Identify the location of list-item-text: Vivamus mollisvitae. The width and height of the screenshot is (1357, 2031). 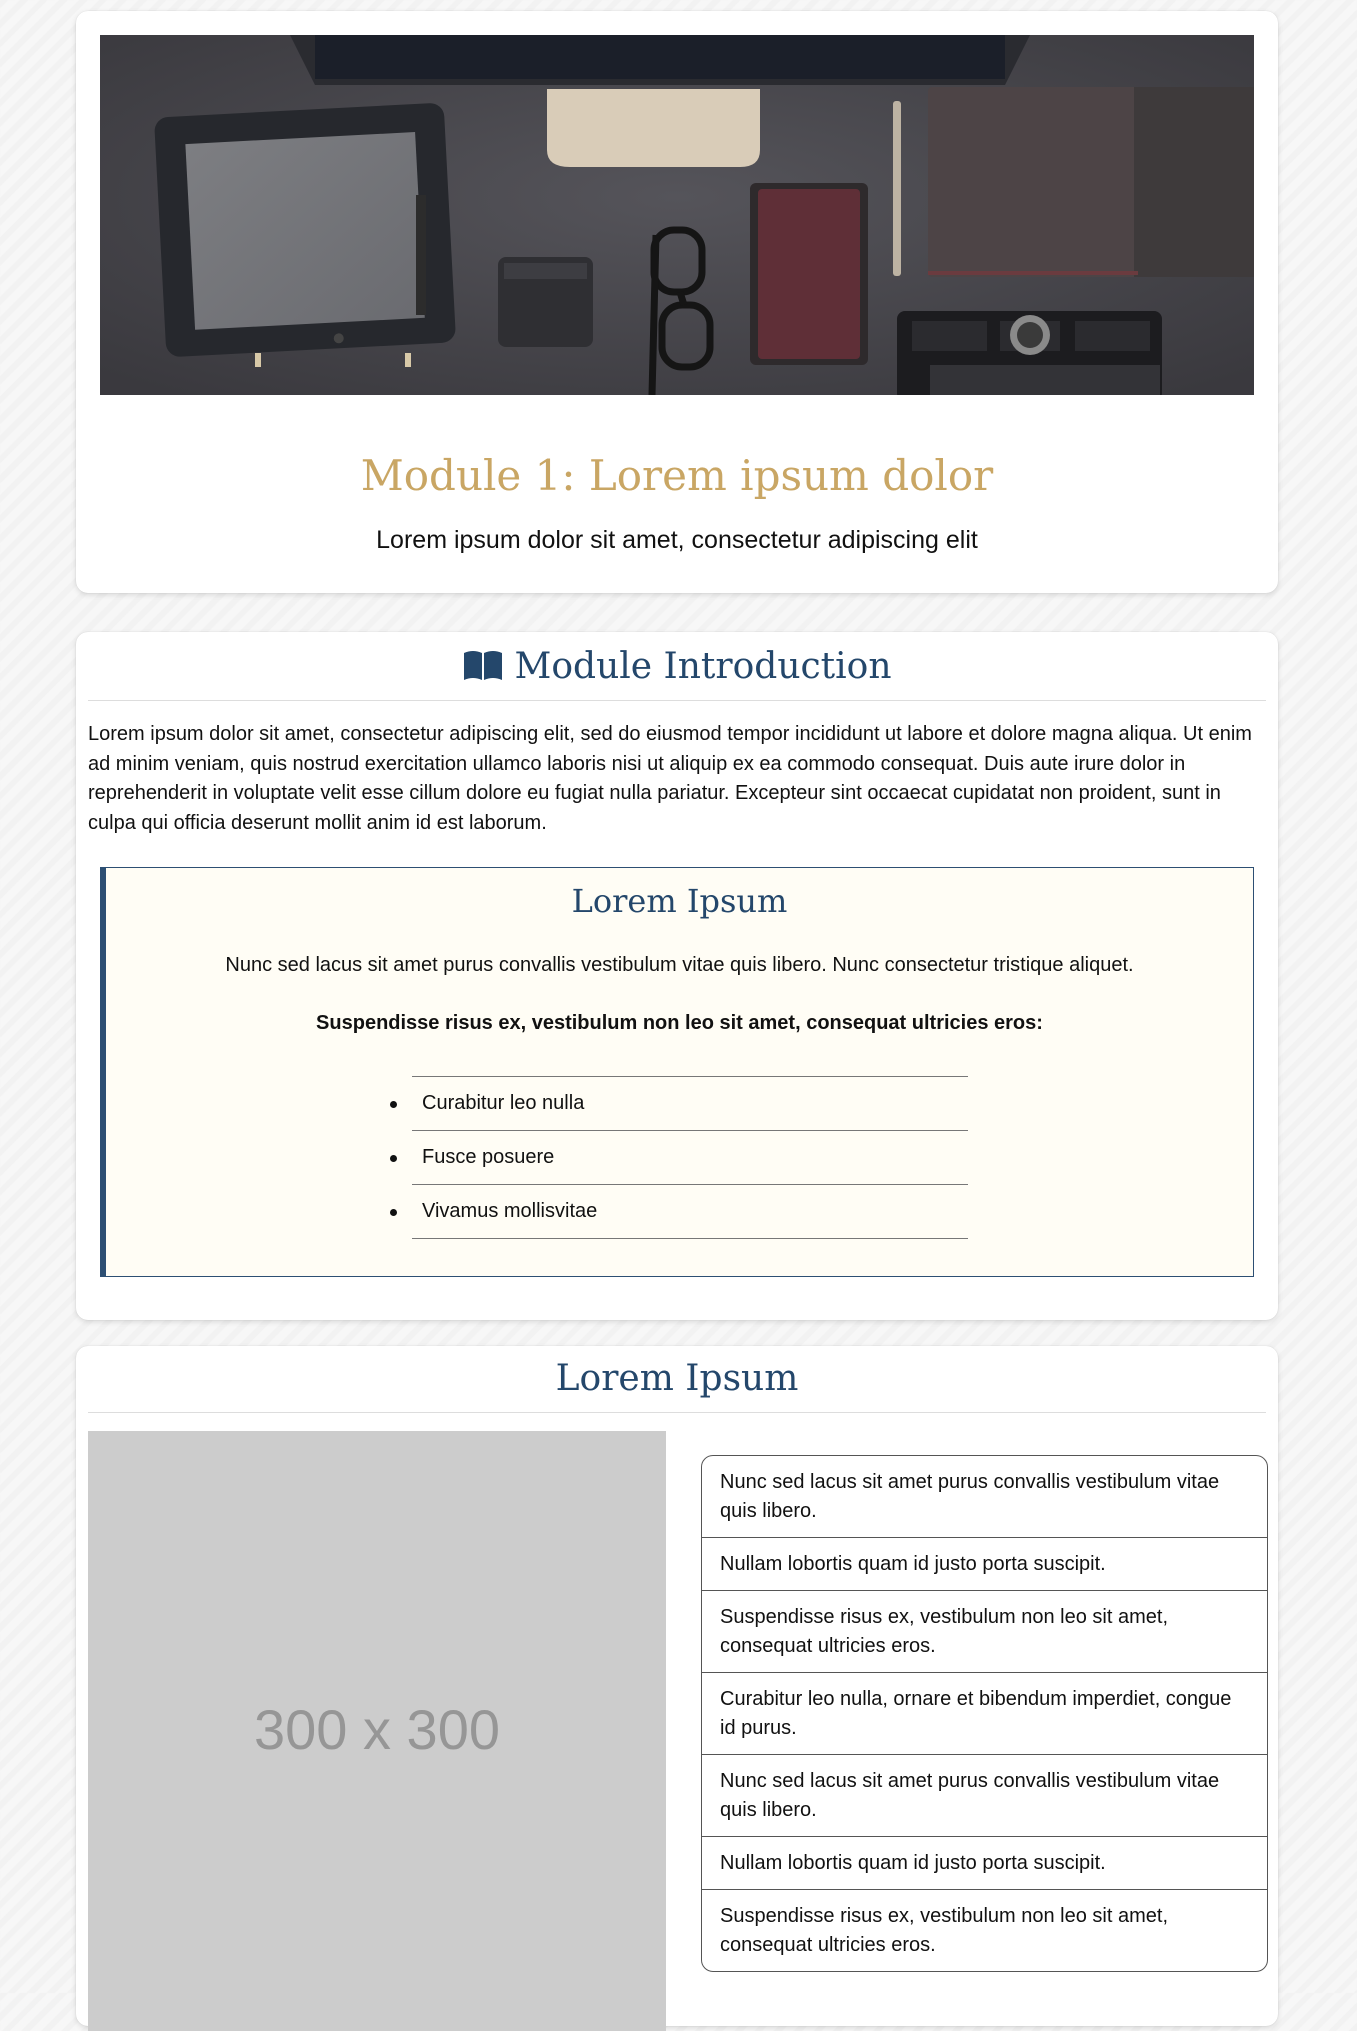
(510, 1211).